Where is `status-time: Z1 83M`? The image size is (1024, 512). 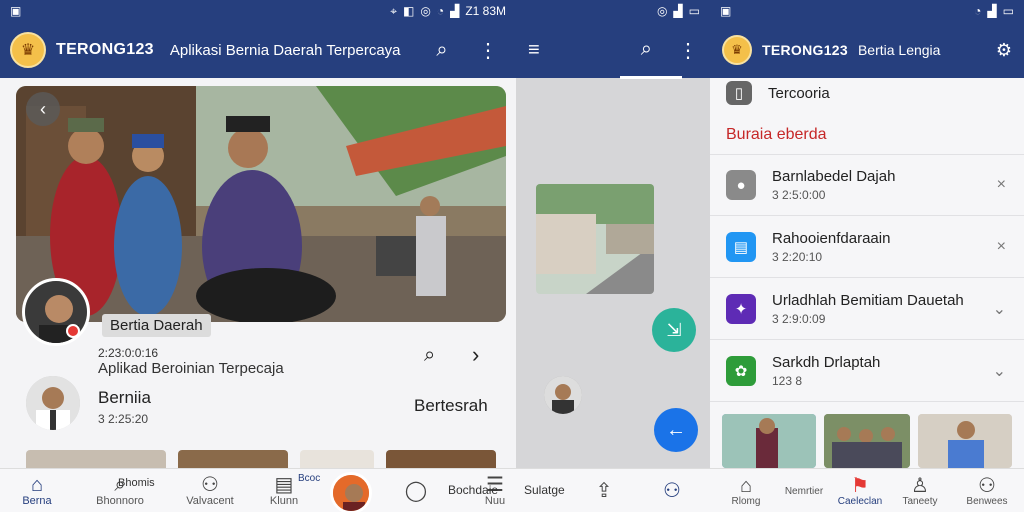 status-time: Z1 83M is located at coordinates (485, 11).